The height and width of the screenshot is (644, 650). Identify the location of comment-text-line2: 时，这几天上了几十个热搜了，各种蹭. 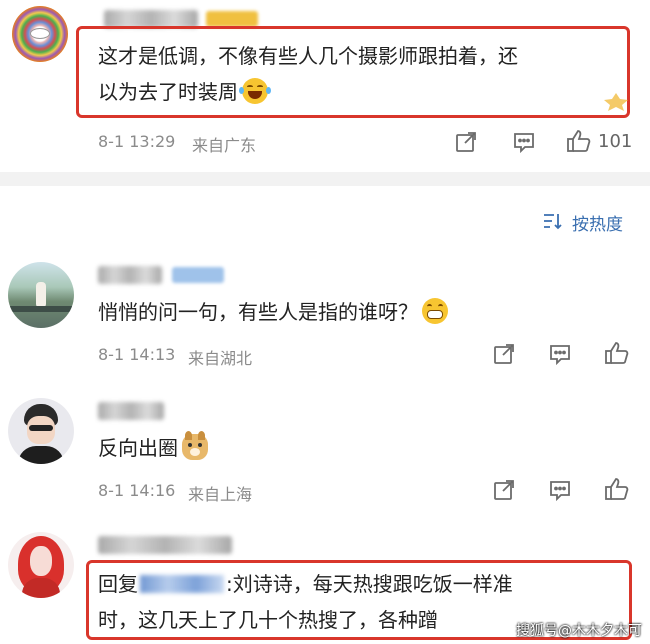
(268, 620).